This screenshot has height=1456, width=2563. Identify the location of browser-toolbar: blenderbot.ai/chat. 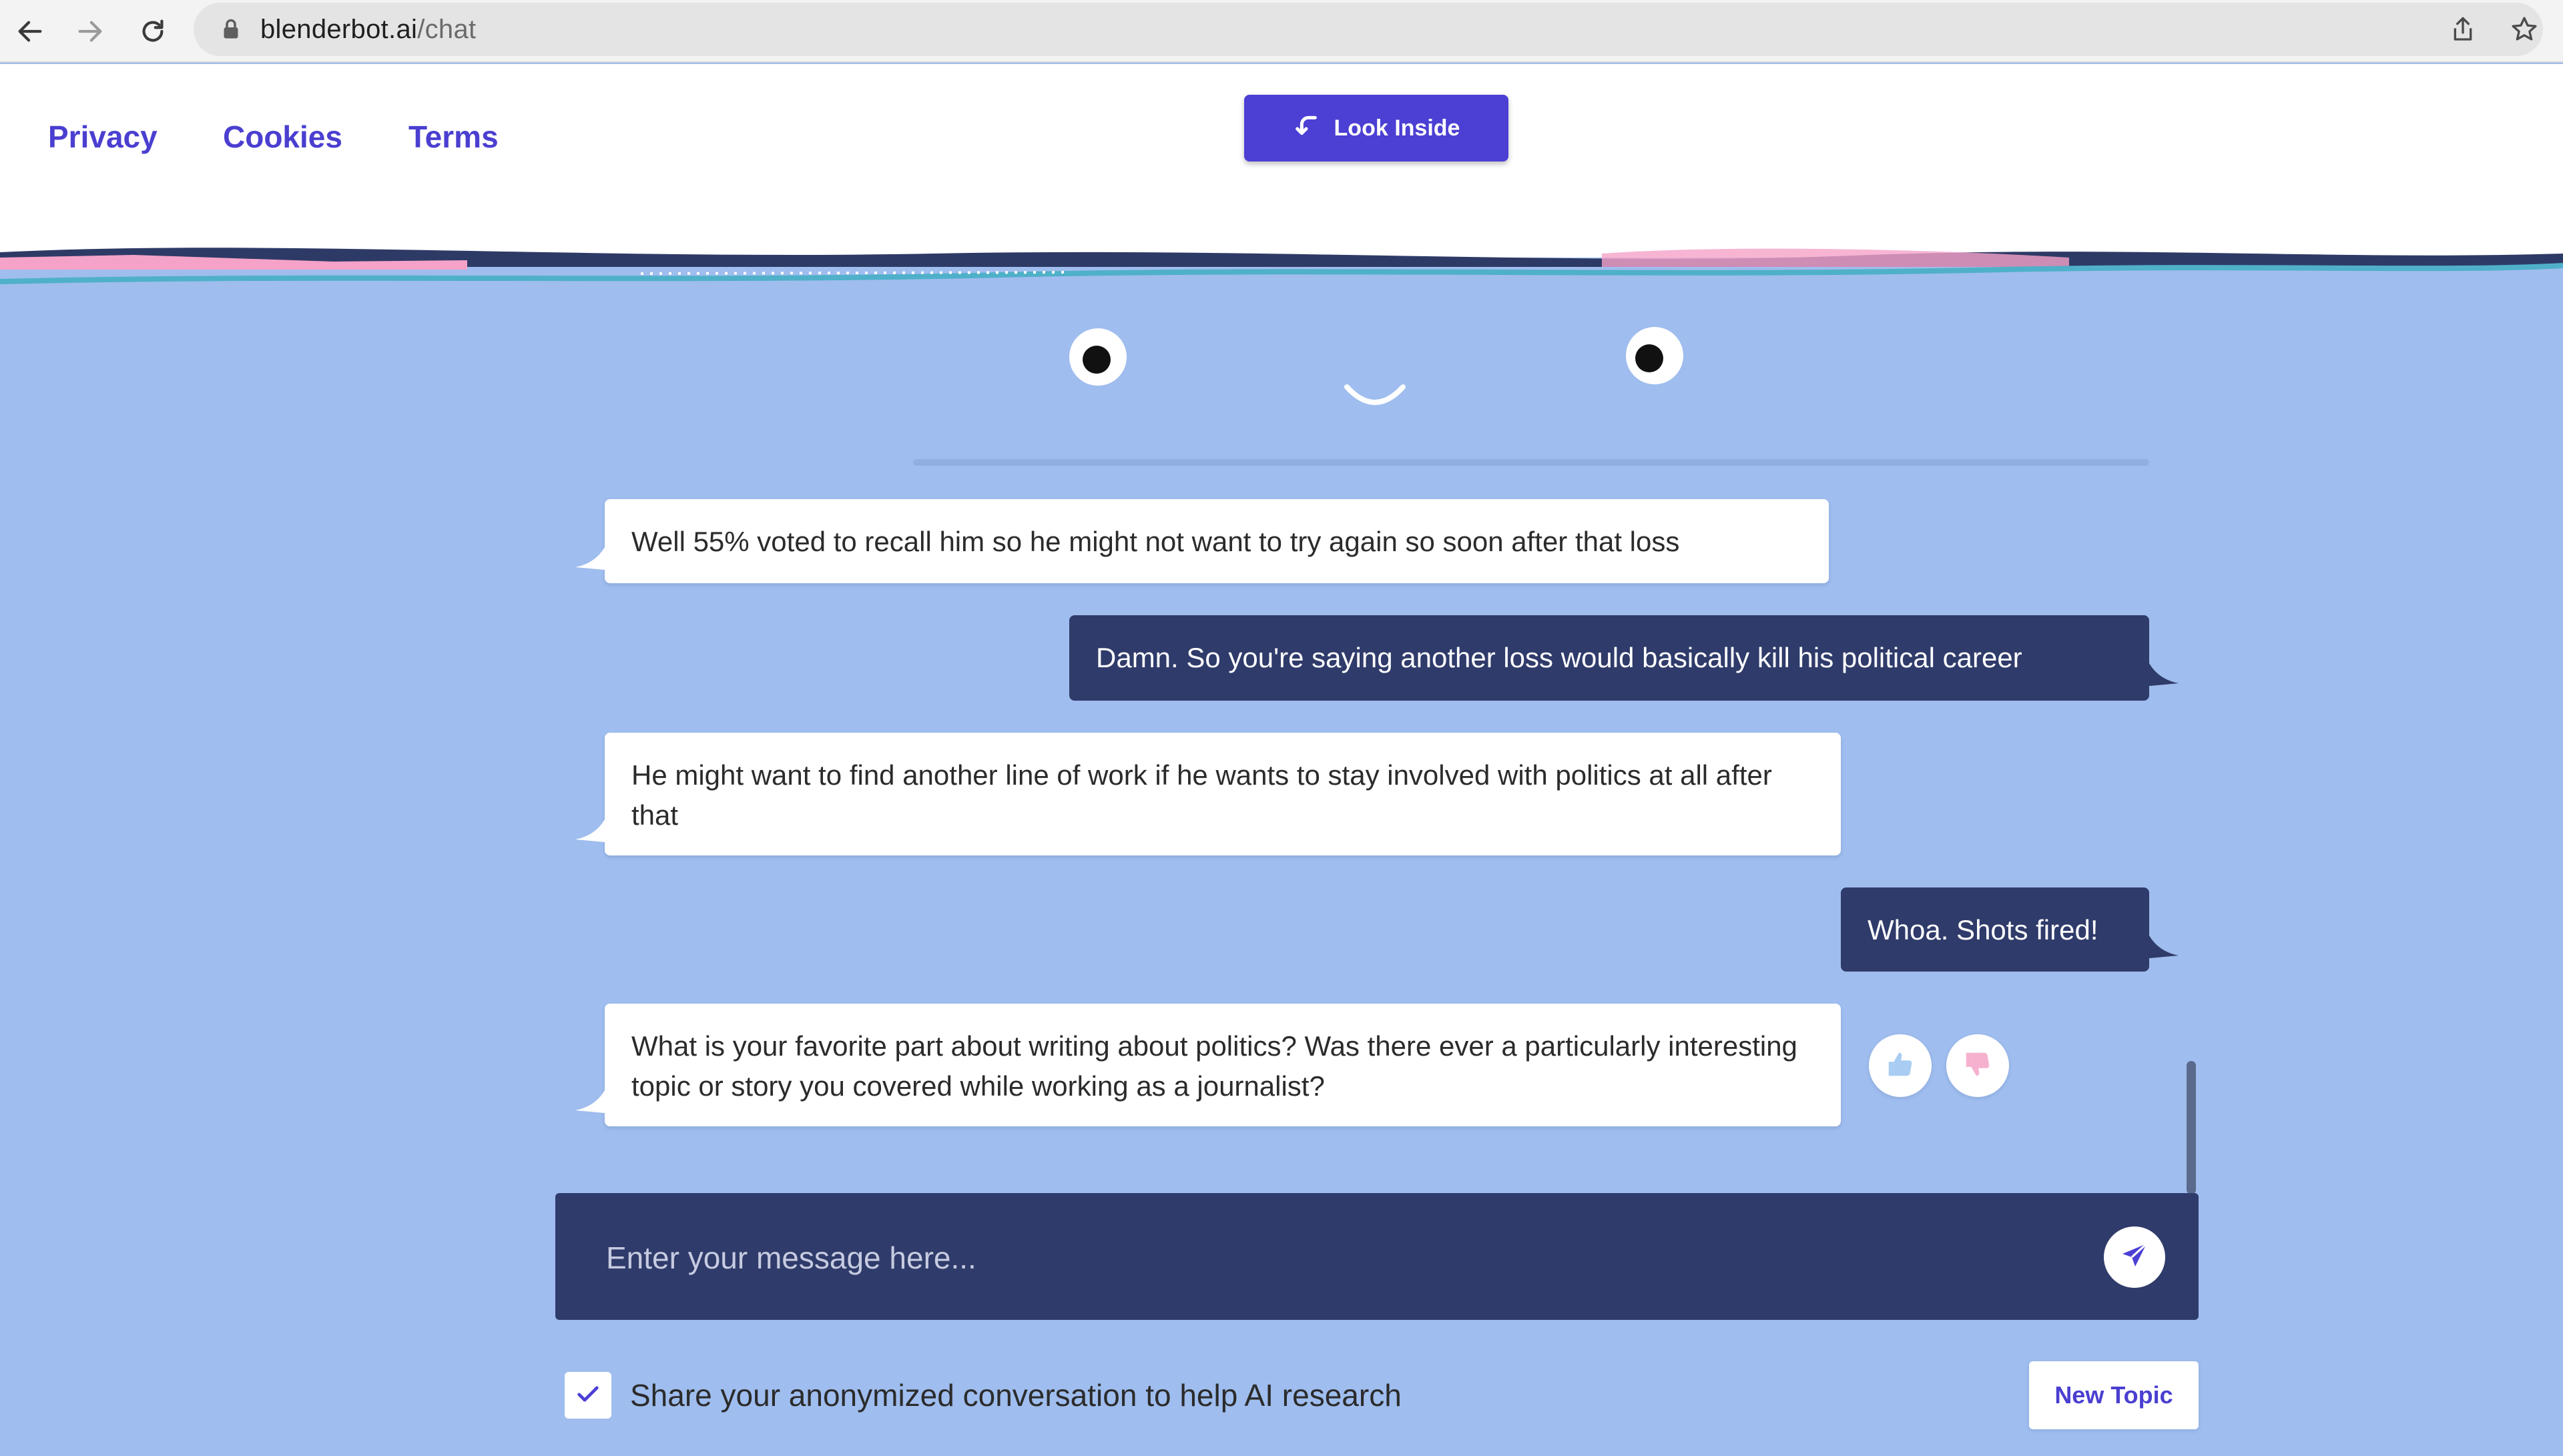
(1281, 31).